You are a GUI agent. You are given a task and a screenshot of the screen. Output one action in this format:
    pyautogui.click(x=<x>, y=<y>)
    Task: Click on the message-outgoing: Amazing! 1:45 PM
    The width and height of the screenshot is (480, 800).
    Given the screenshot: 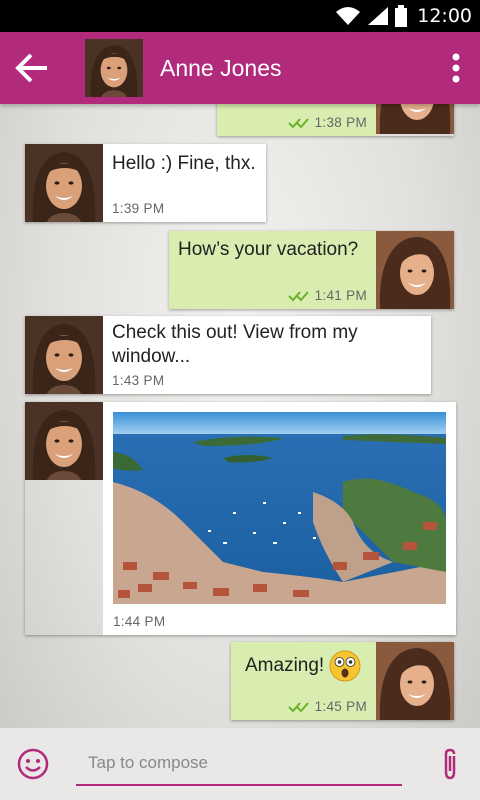 What is the action you would take?
    pyautogui.click(x=342, y=681)
    